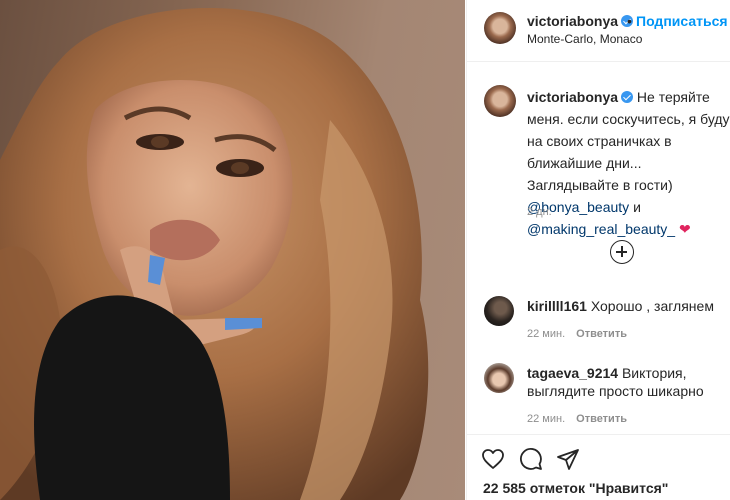  I want to click on commenter-username: tagaeva_9214, so click(572, 373).